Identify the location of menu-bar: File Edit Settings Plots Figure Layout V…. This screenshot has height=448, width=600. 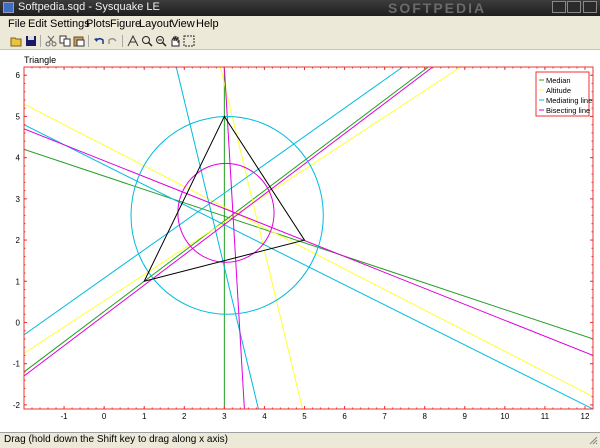
(300, 24).